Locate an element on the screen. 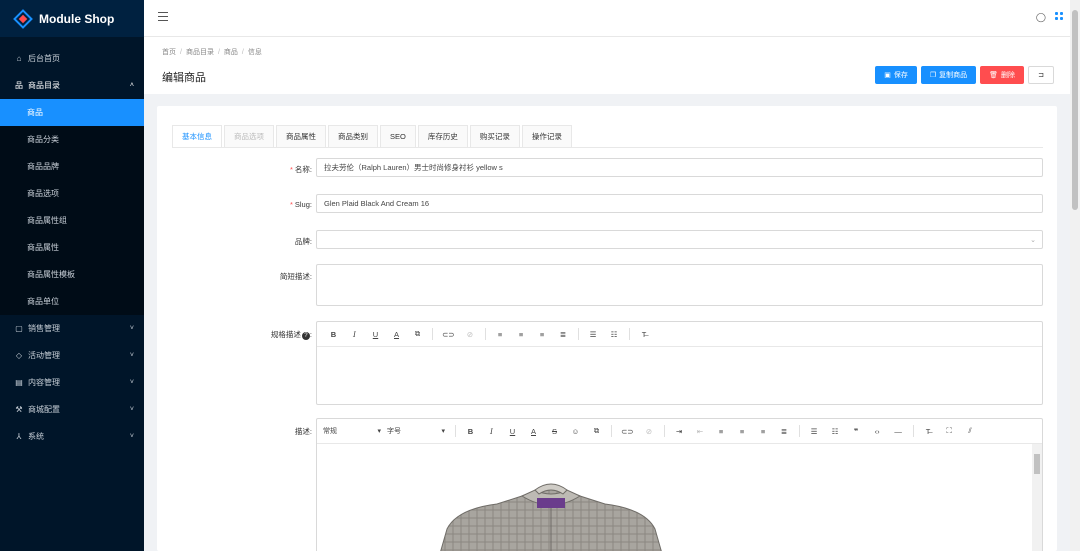 Image resolution: width=1080 pixels, height=551 pixels. sidebar-item-system: ⅄ 系统 ˅ is located at coordinates (72, 436).